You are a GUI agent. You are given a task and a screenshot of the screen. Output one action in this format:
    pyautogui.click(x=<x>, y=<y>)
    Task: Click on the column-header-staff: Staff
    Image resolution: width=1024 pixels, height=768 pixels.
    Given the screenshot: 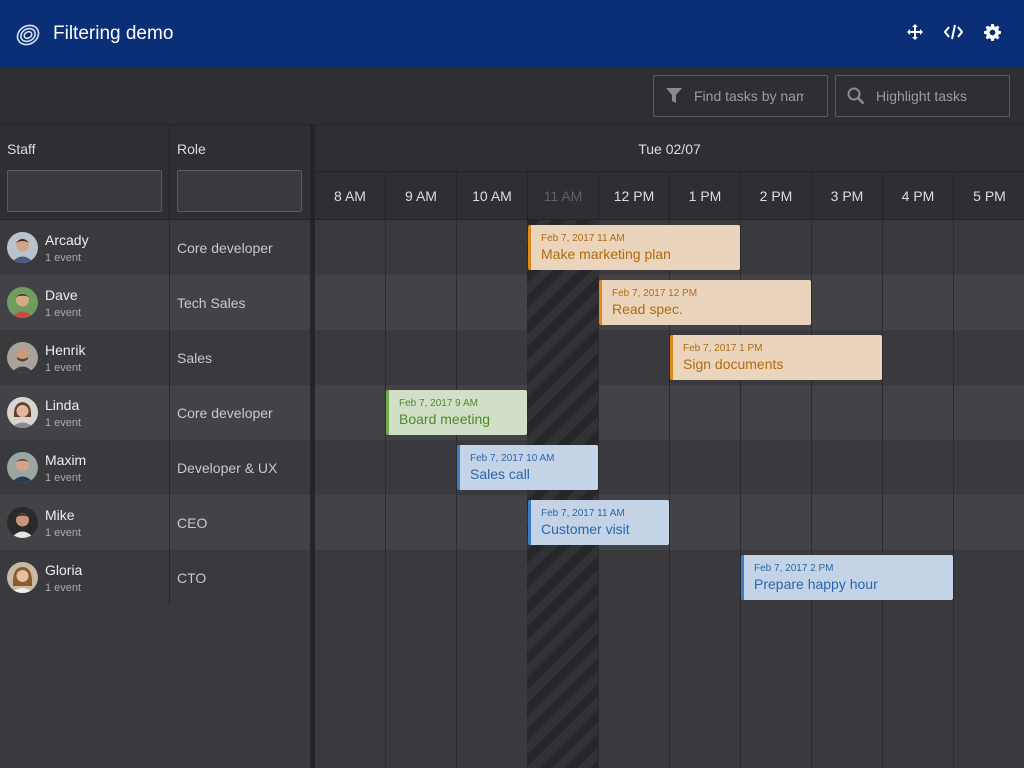 What is the action you would take?
    pyautogui.click(x=85, y=172)
    